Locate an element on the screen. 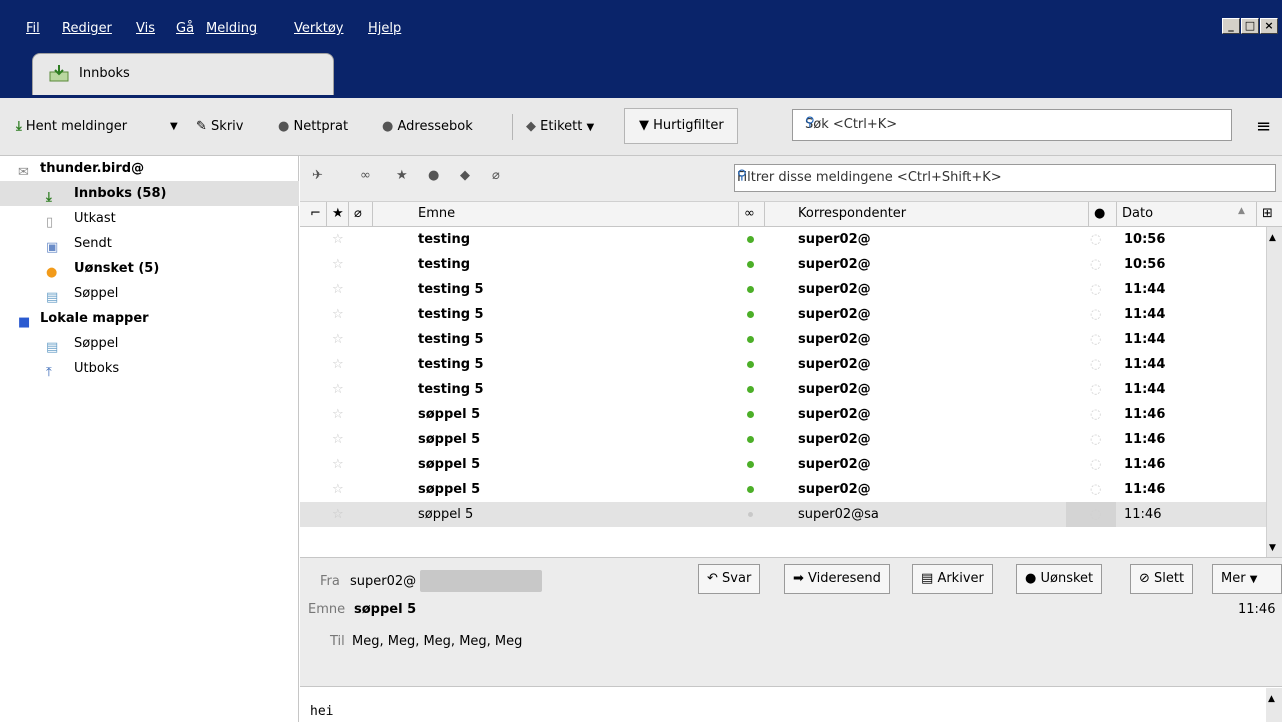 This screenshot has height=722, width=1282. write-button: ✎ Skriv is located at coordinates (219, 127).